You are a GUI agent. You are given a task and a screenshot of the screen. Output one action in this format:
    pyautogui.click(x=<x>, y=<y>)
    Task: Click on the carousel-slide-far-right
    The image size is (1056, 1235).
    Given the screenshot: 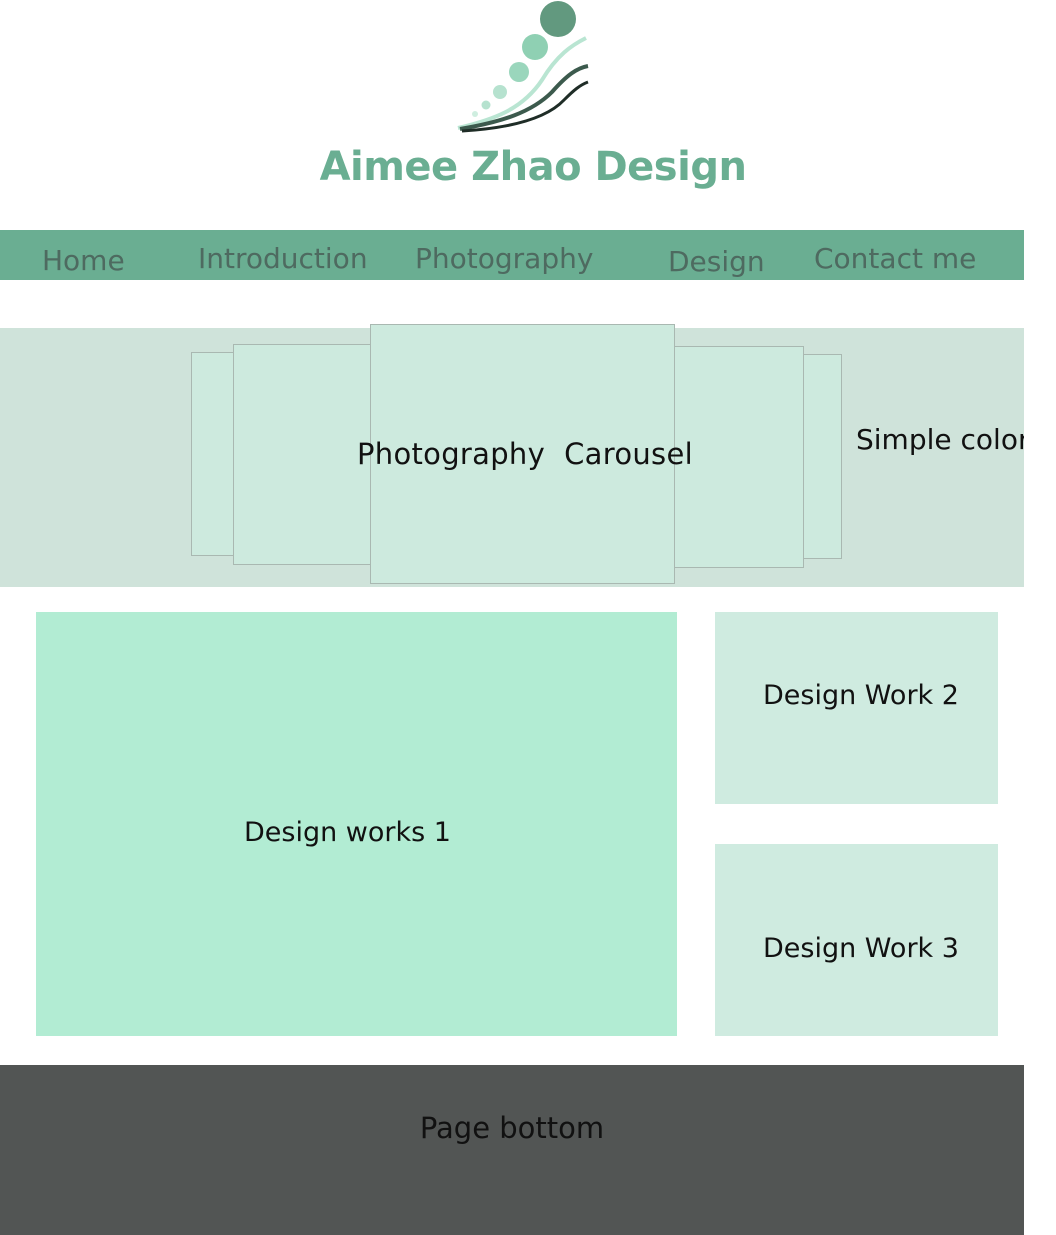 What is the action you would take?
    pyautogui.click(x=822, y=456)
    